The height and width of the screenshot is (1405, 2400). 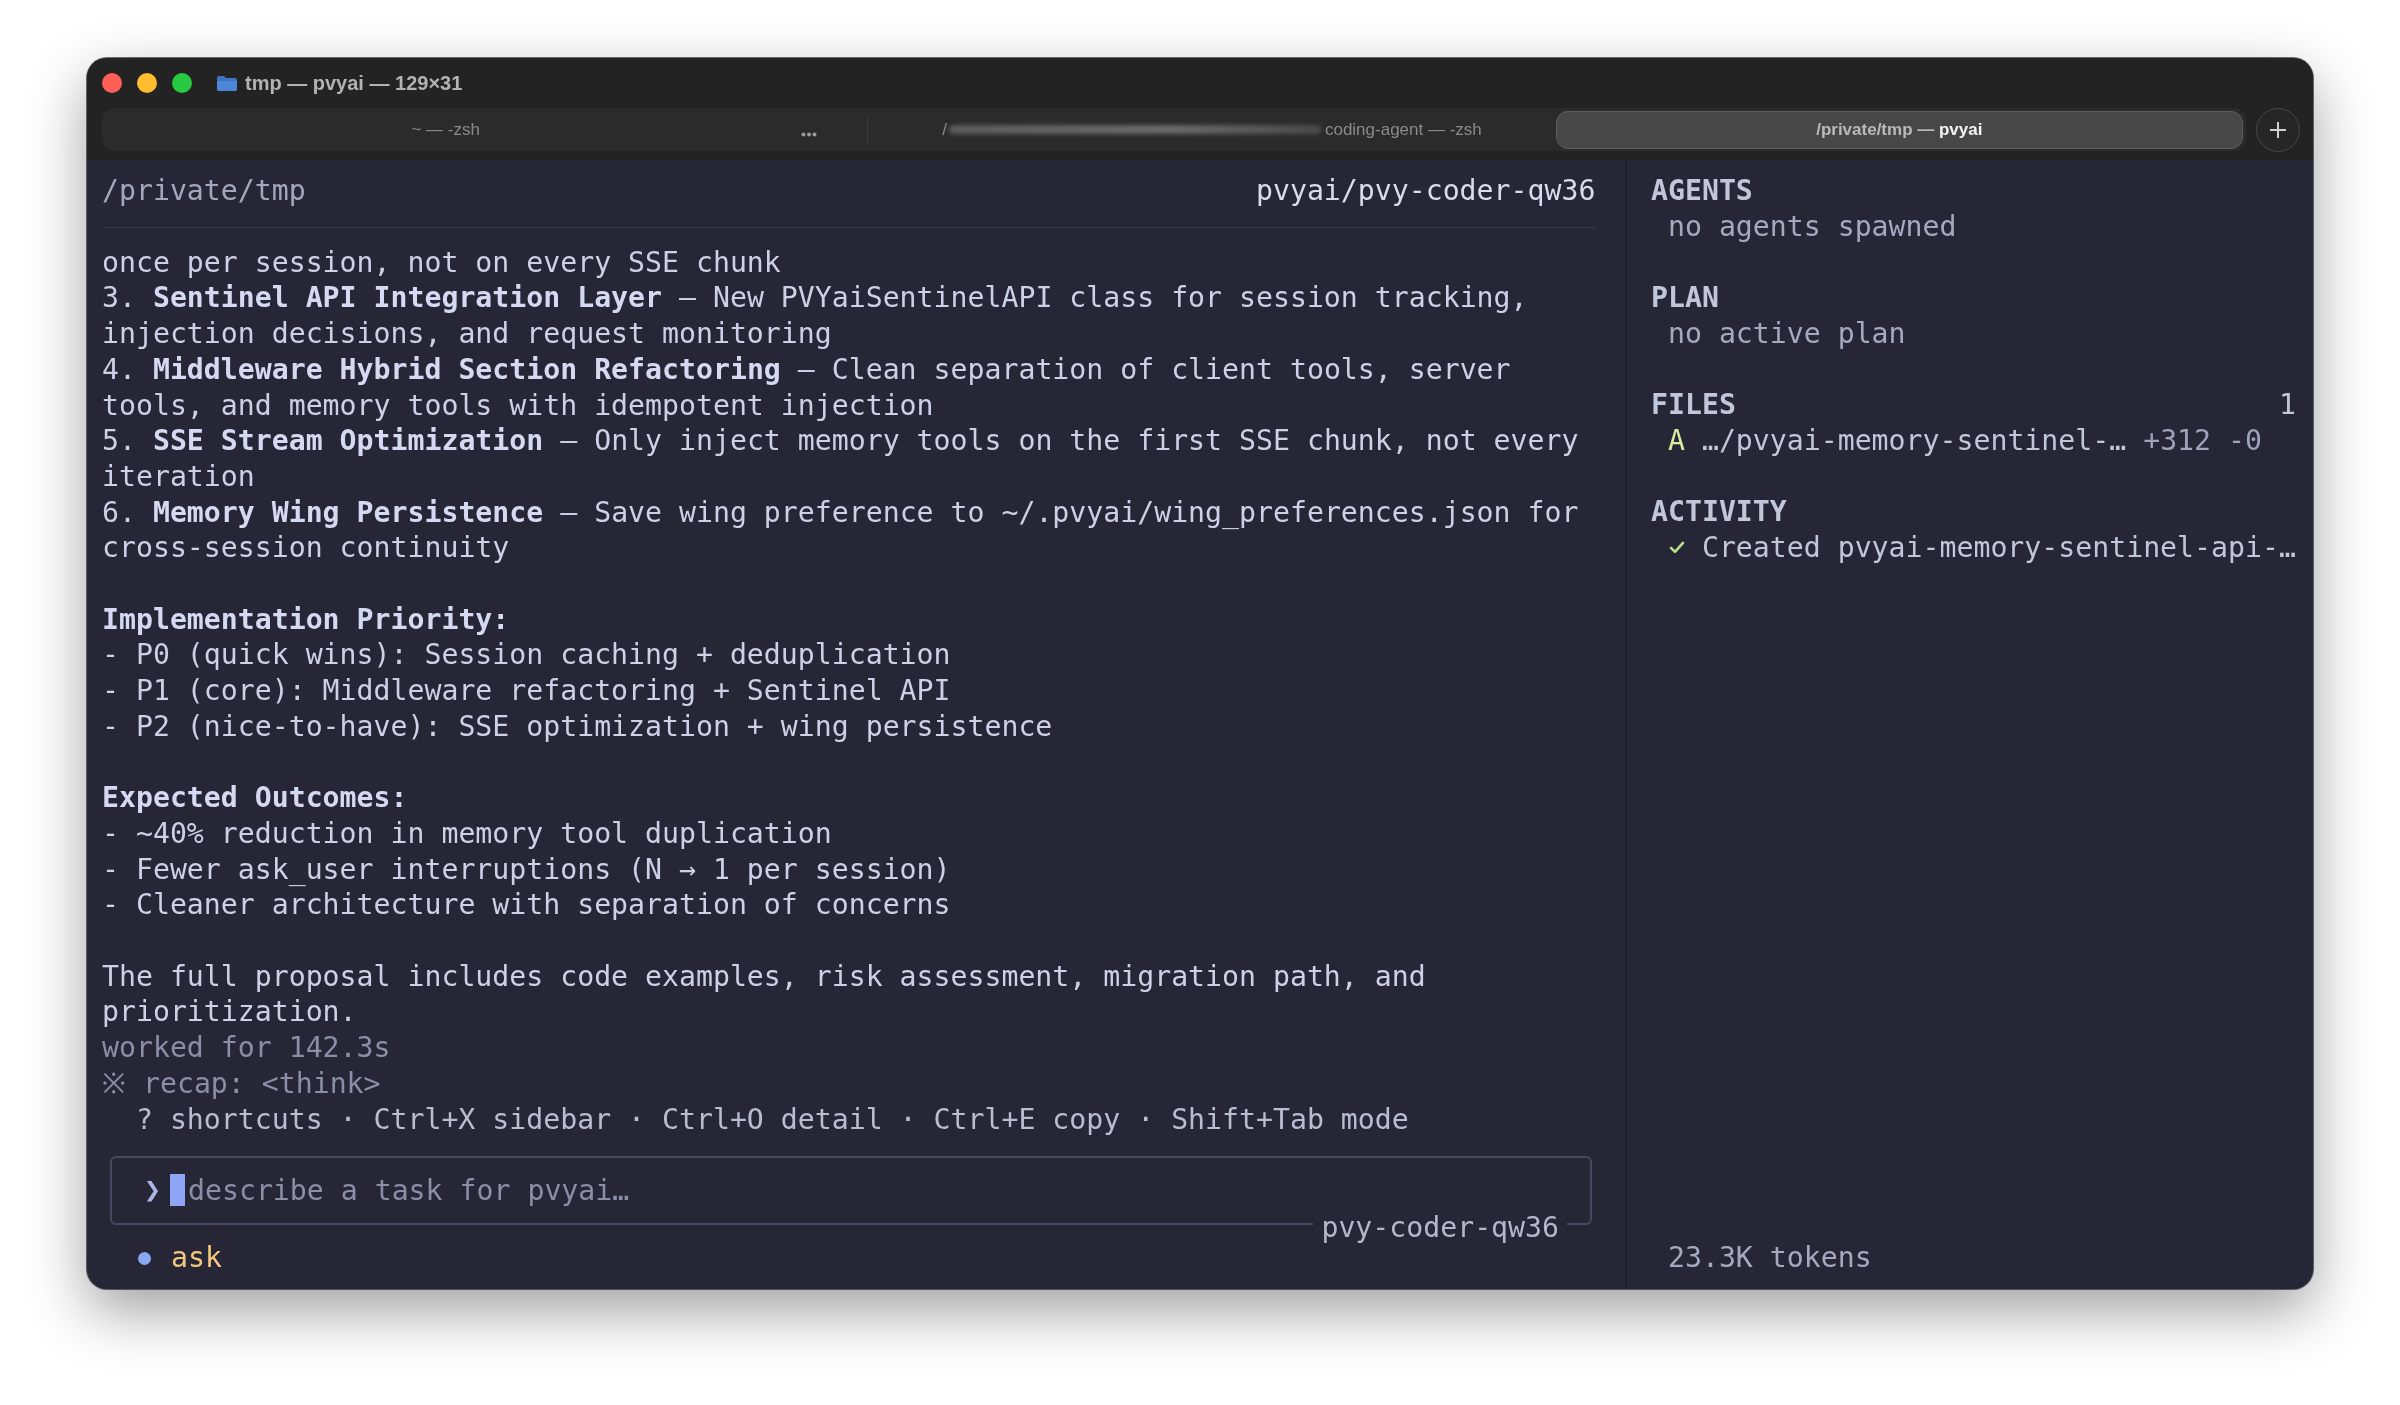 What do you see at coordinates (841, 459) in the screenshot?
I see `output-text: 5. SSE Stream Optimization — Only inject memory tools on the first SSE chunk, not every iteration` at bounding box center [841, 459].